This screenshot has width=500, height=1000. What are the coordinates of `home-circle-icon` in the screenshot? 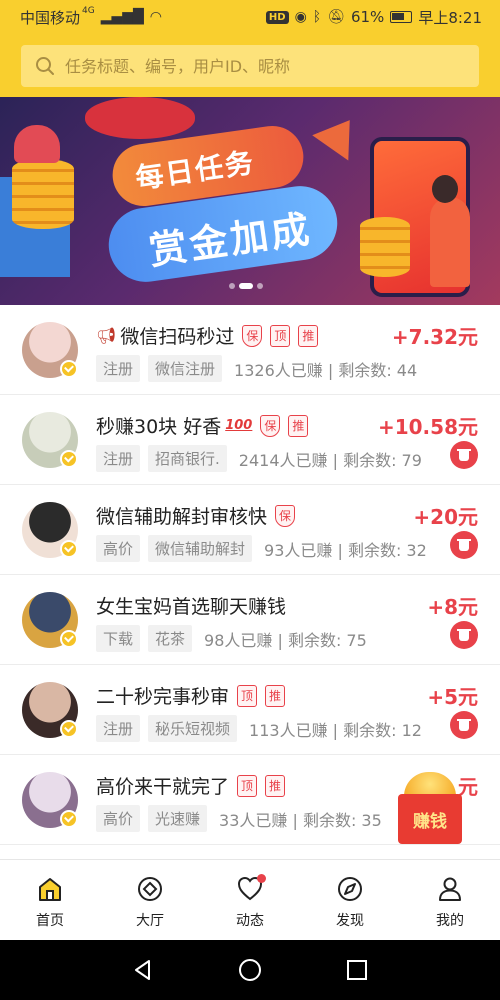 It's located at (250, 970).